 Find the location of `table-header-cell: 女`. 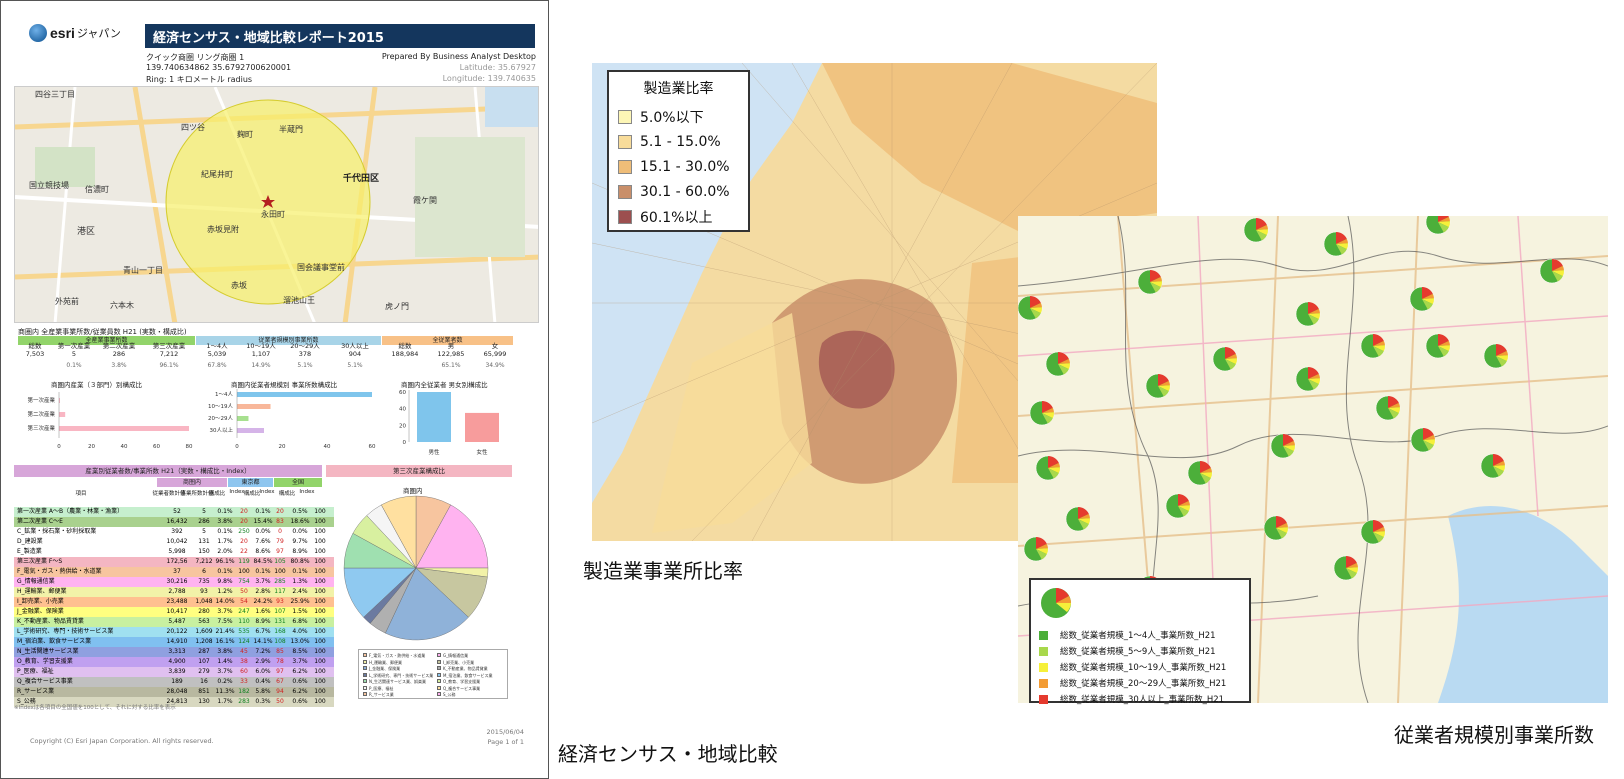

table-header-cell: 女 is located at coordinates (495, 346).